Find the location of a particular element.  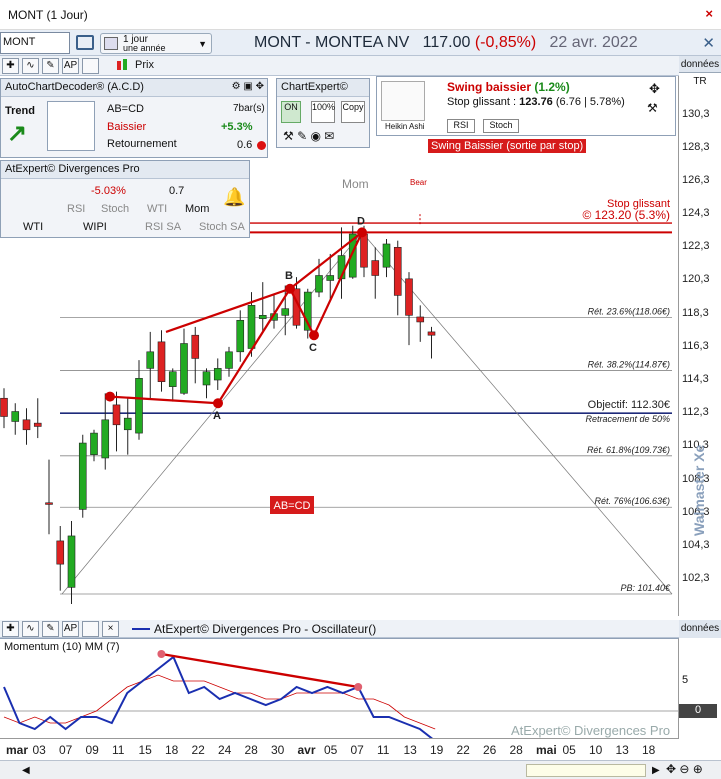

point-label-d: D is located at coordinates (361, 221).